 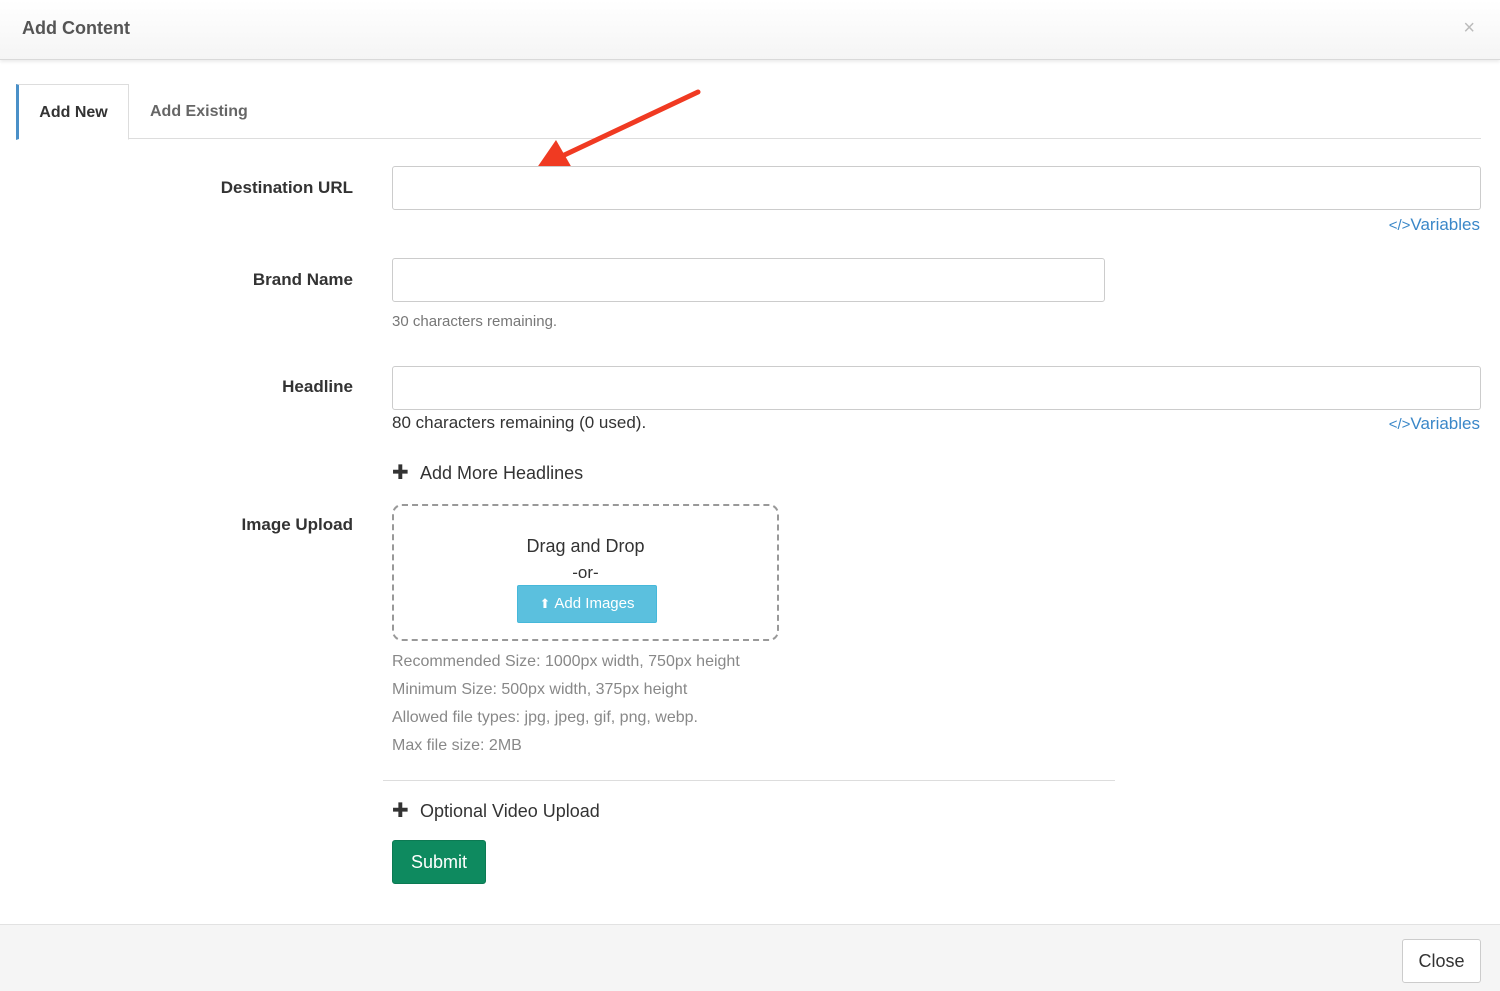 What do you see at coordinates (286, 187) in the screenshot?
I see `destination-url-label: Destination URL` at bounding box center [286, 187].